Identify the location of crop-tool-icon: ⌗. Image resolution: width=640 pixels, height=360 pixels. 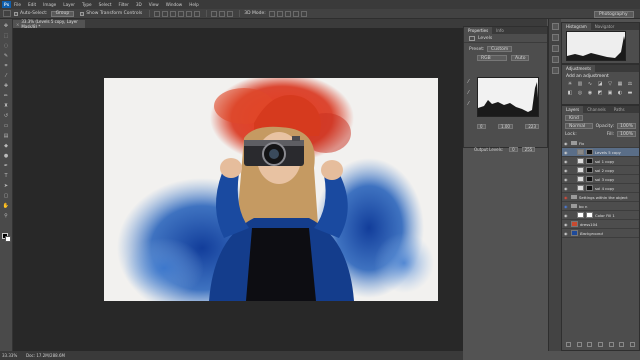
(6, 65).